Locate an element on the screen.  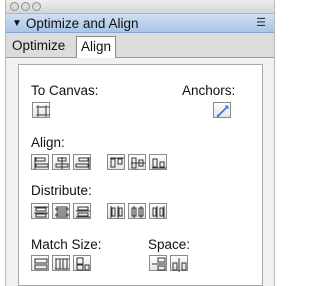
to-canvas-label: To Canvas: is located at coordinates (65, 90).